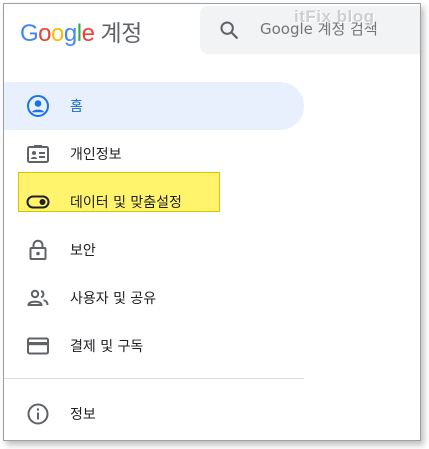 This screenshot has height=449, width=429. What do you see at coordinates (96, 155) in the screenshot?
I see `sidebar-item-label: 개인정보` at bounding box center [96, 155].